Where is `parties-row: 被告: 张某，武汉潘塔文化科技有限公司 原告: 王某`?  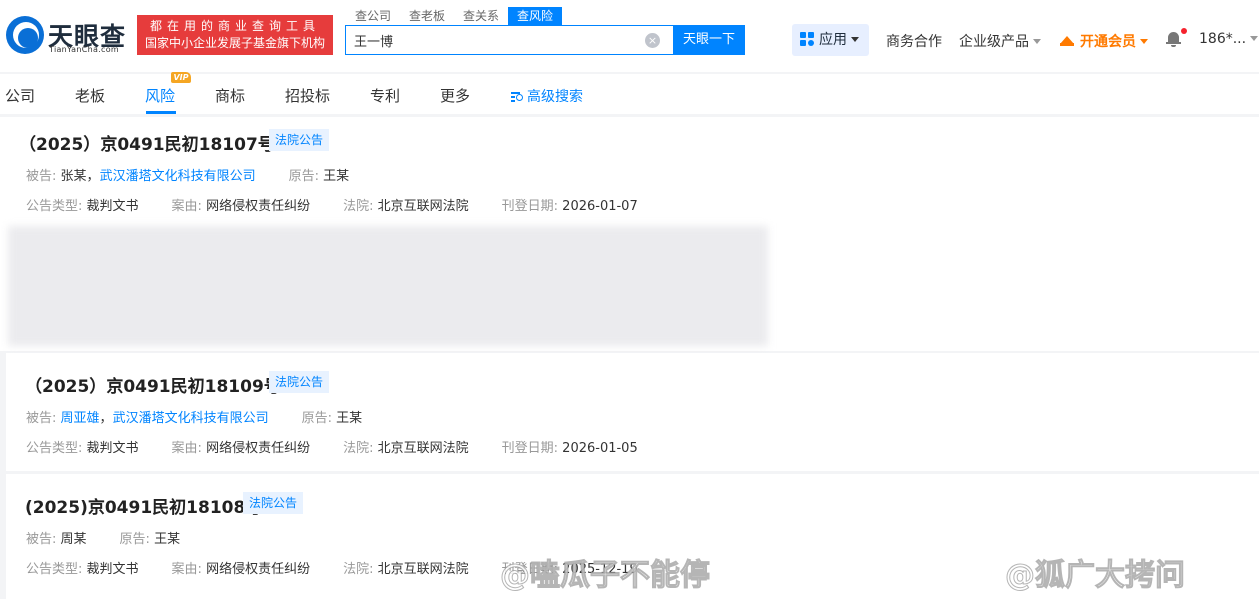 parties-row: 被告: 张某，武汉潘塔文化科技有限公司 原告: 王某 is located at coordinates (188, 176).